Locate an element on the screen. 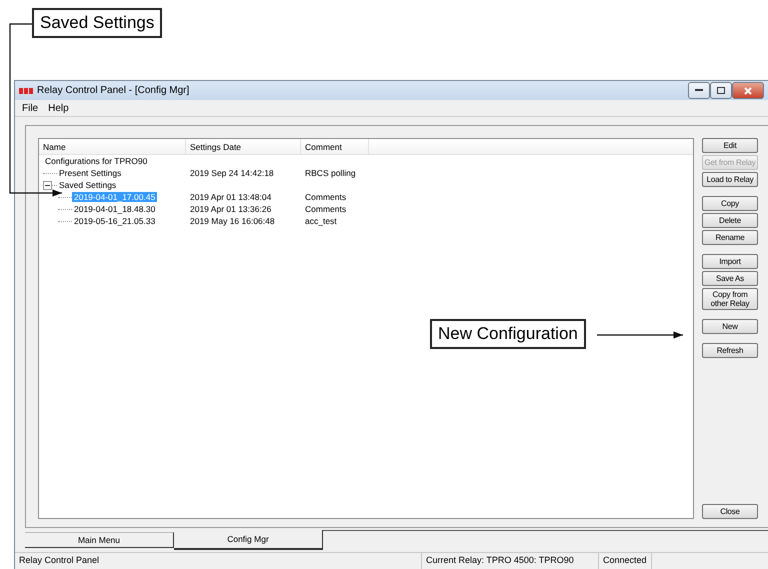 This screenshot has height=569, width=768. callout-label: New Configuration is located at coordinates (508, 334).